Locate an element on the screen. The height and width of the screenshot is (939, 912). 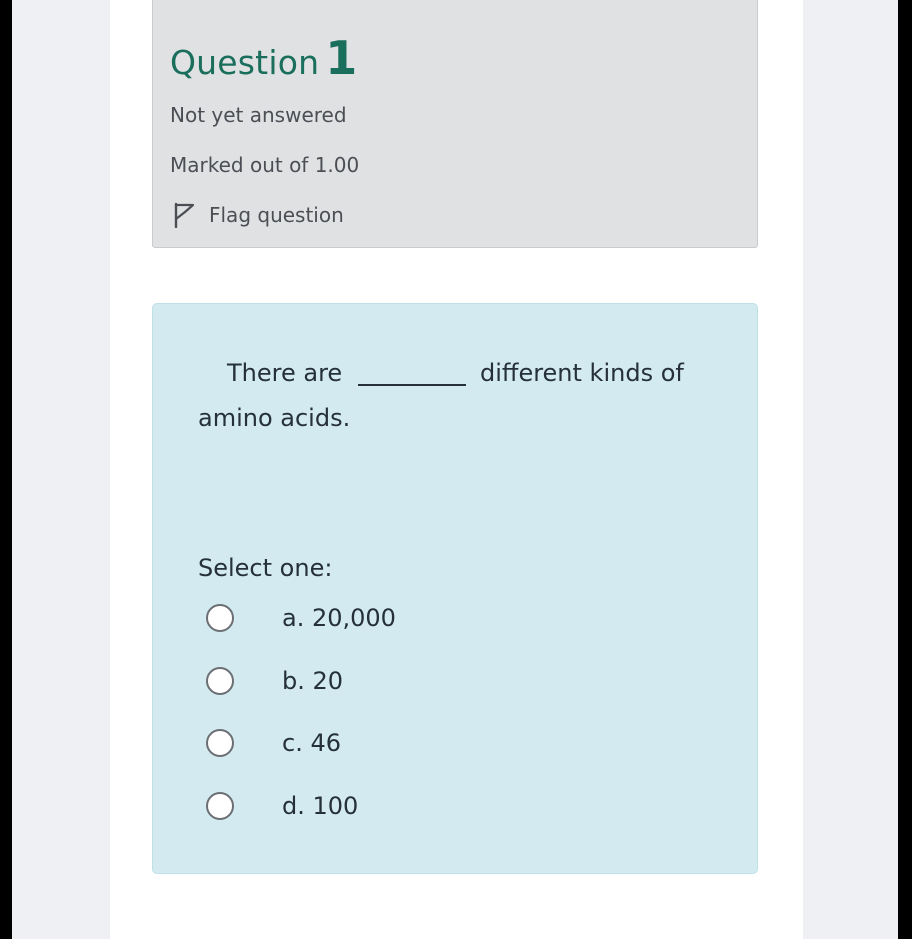
answer-option-d: d. 100 is located at coordinates (282, 806).